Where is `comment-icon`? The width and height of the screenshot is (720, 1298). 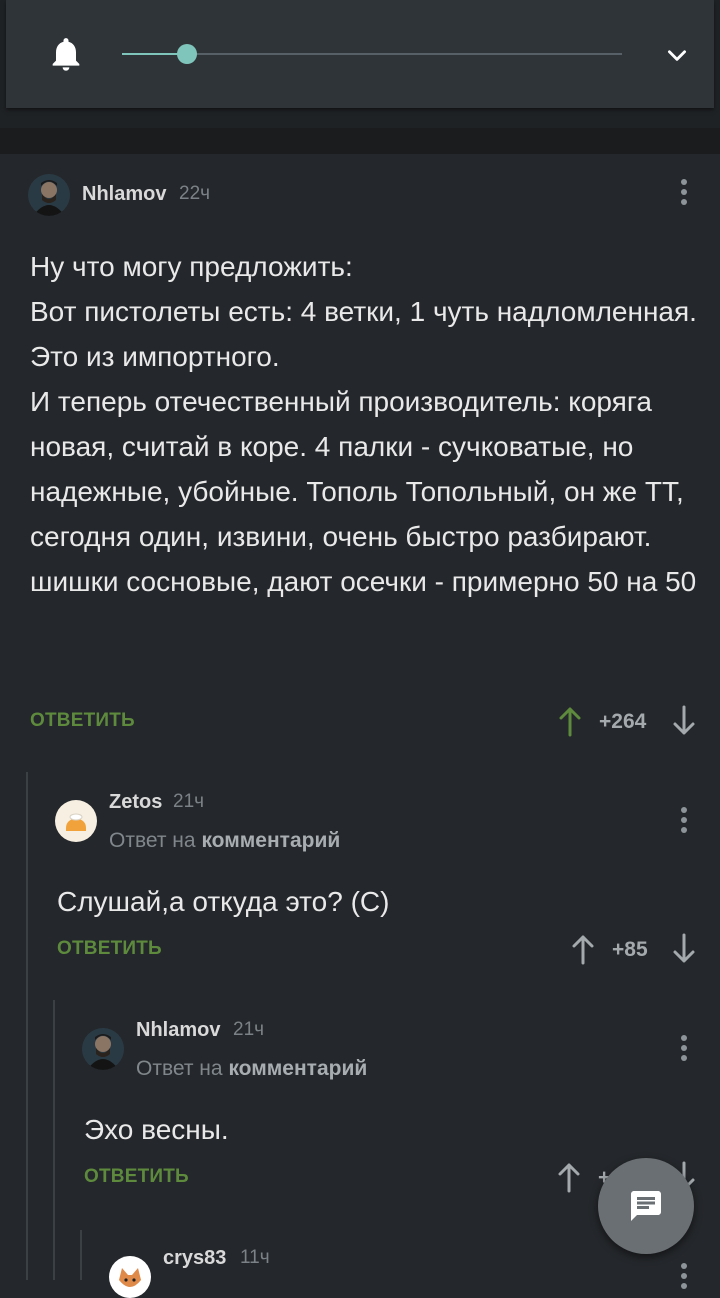 comment-icon is located at coordinates (646, 1206).